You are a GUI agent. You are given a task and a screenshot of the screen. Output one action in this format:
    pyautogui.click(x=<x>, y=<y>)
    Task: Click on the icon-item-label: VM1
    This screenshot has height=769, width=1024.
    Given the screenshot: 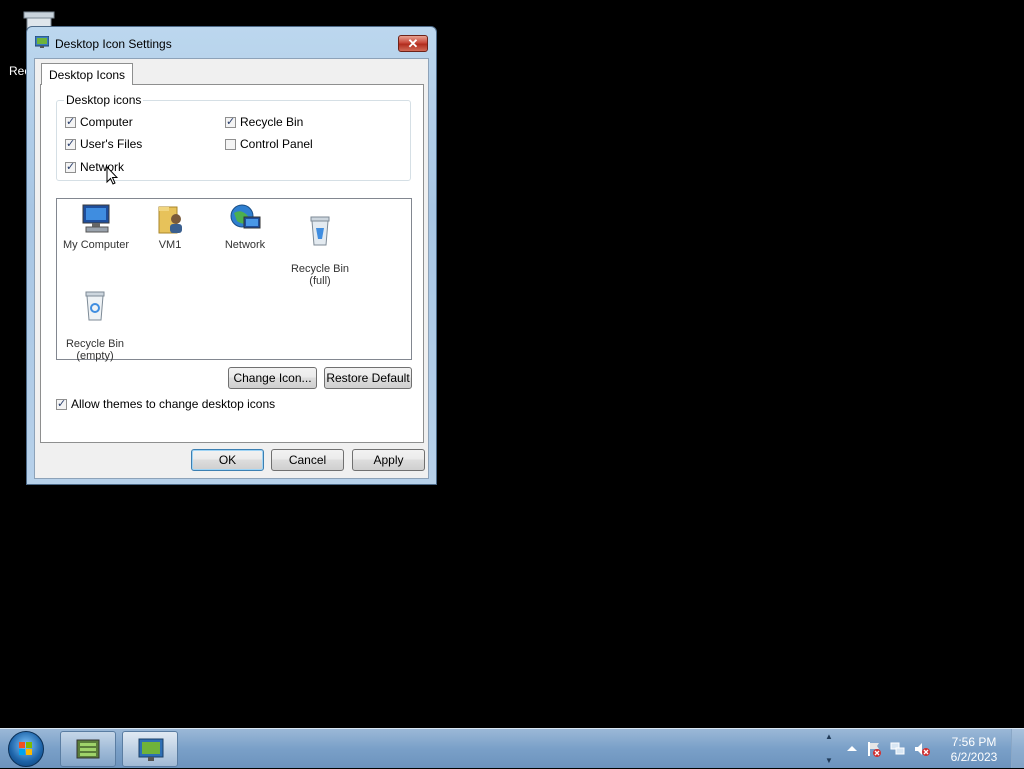 What is the action you would take?
    pyautogui.click(x=170, y=245)
    